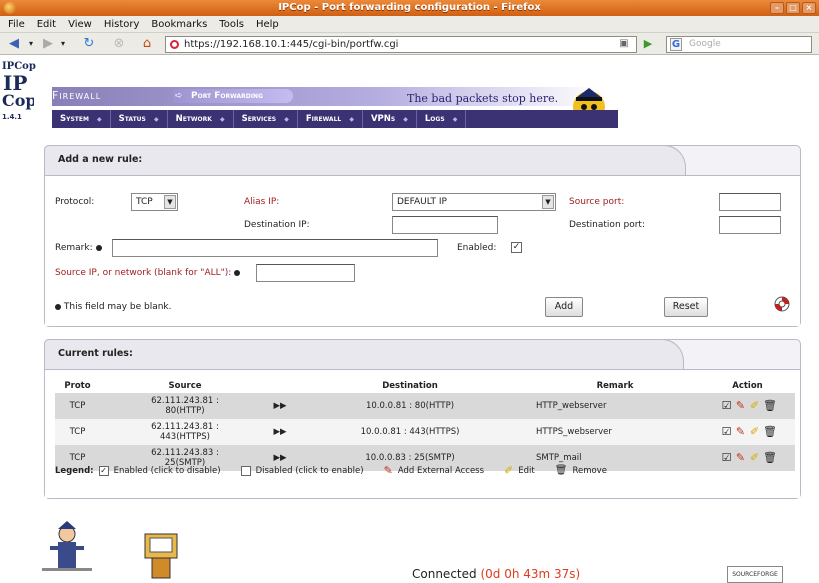  I want to click on connection-status: Connected (0d 0h 43m 37s), so click(496, 574).